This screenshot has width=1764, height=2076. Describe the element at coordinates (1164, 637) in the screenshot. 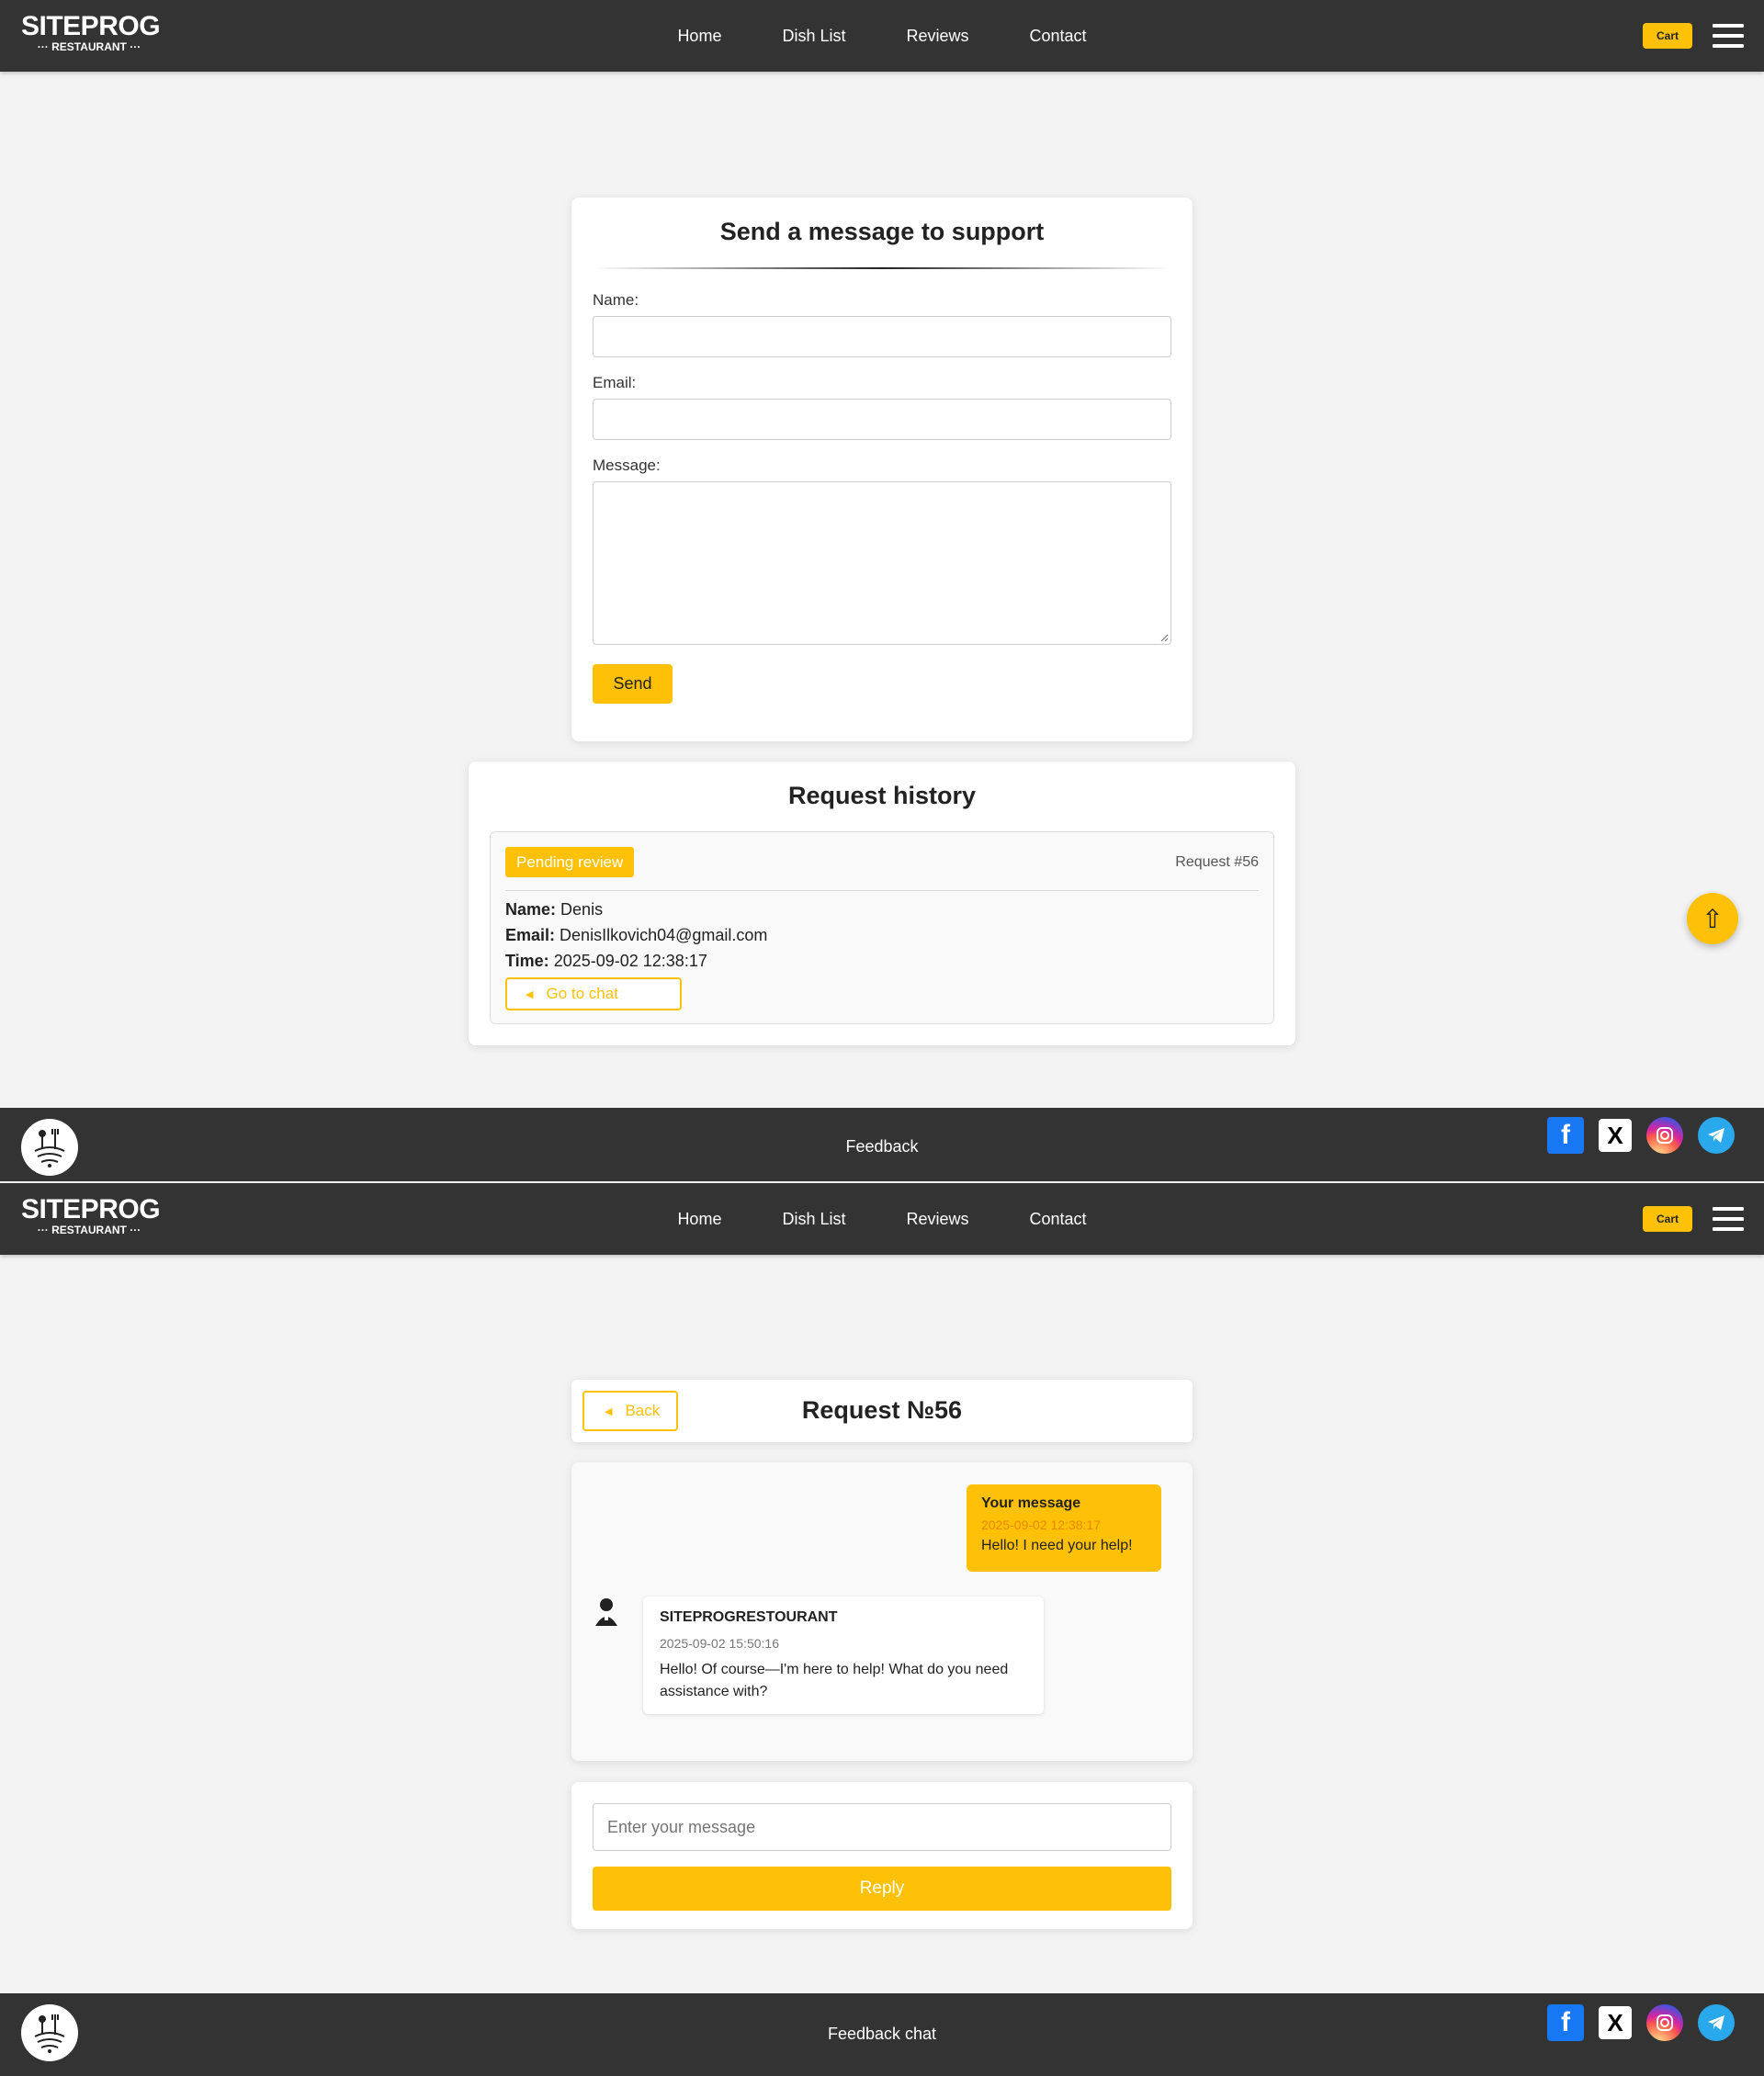

I see `resize-handle-icon` at that location.